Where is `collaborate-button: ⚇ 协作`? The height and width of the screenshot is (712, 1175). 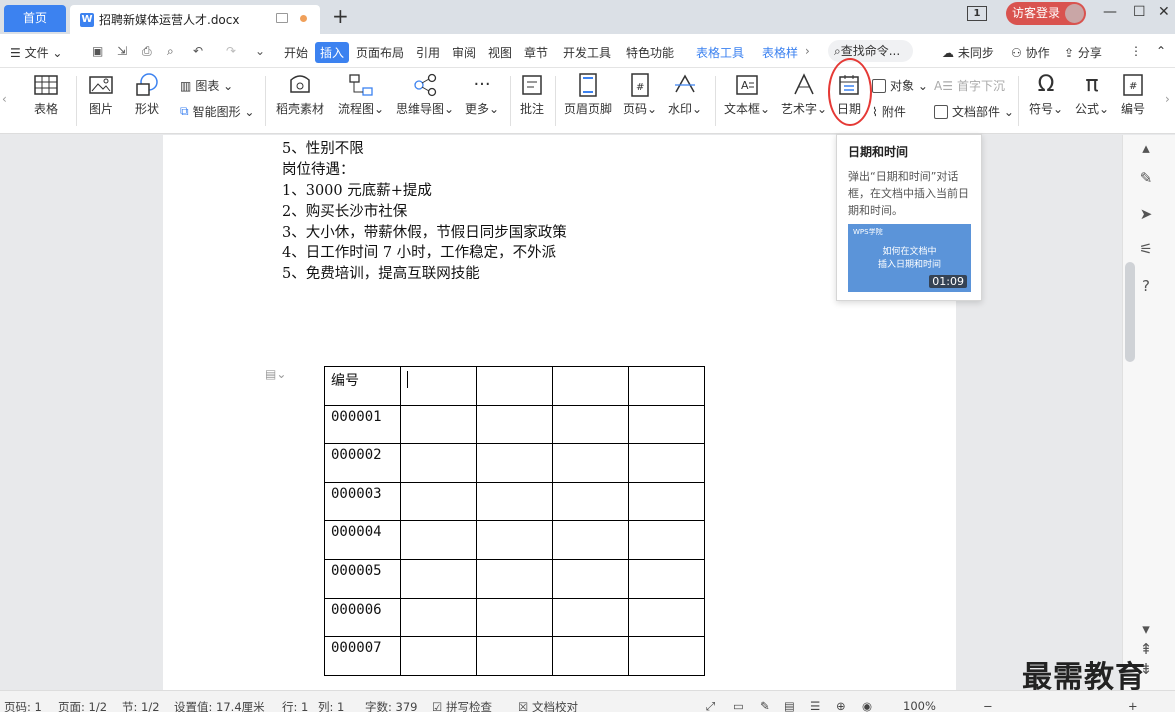 collaborate-button: ⚇ 协作 is located at coordinates (1030, 52).